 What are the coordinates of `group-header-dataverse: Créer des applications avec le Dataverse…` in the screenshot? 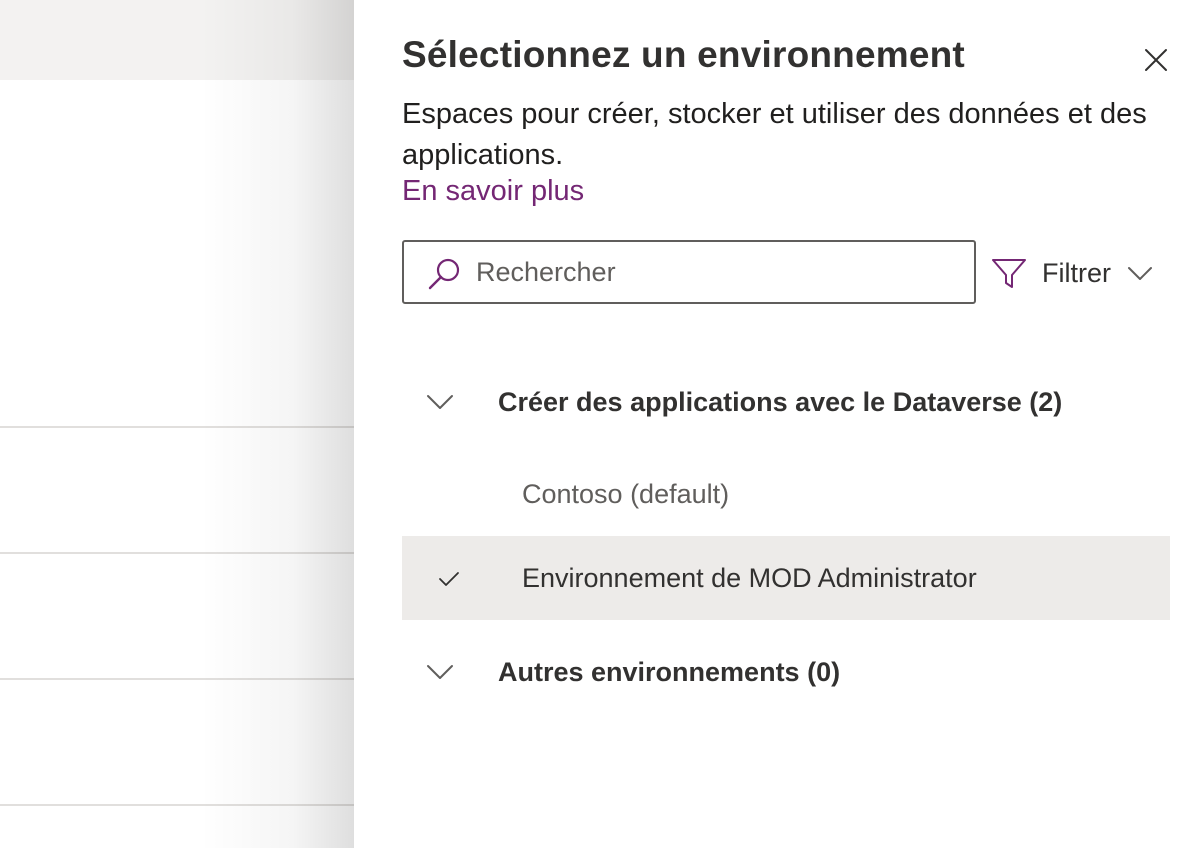 It's located at (782, 402).